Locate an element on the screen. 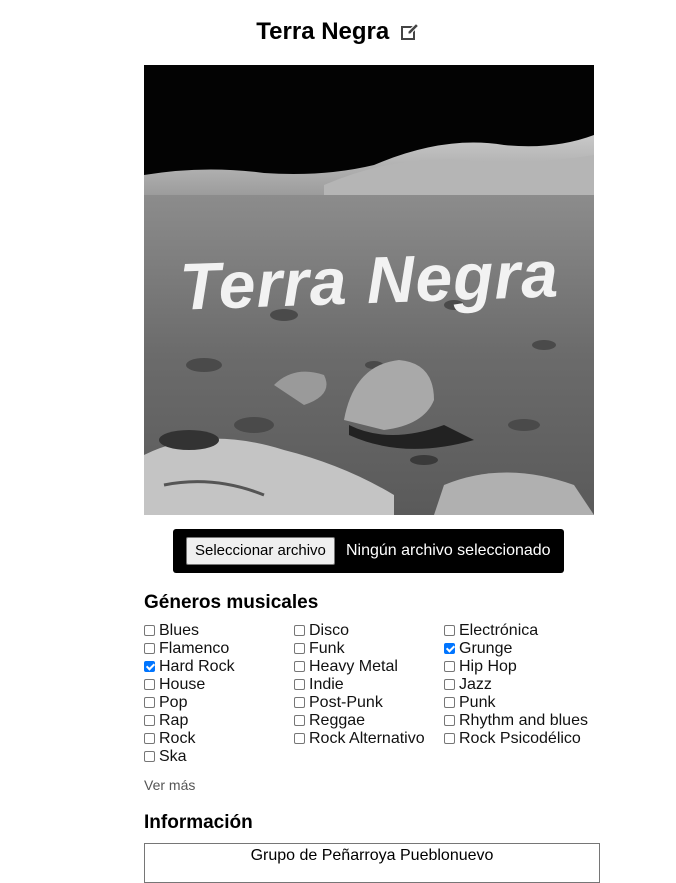 This screenshot has width=676, height=883. genre-label: Reggae is located at coordinates (337, 720).